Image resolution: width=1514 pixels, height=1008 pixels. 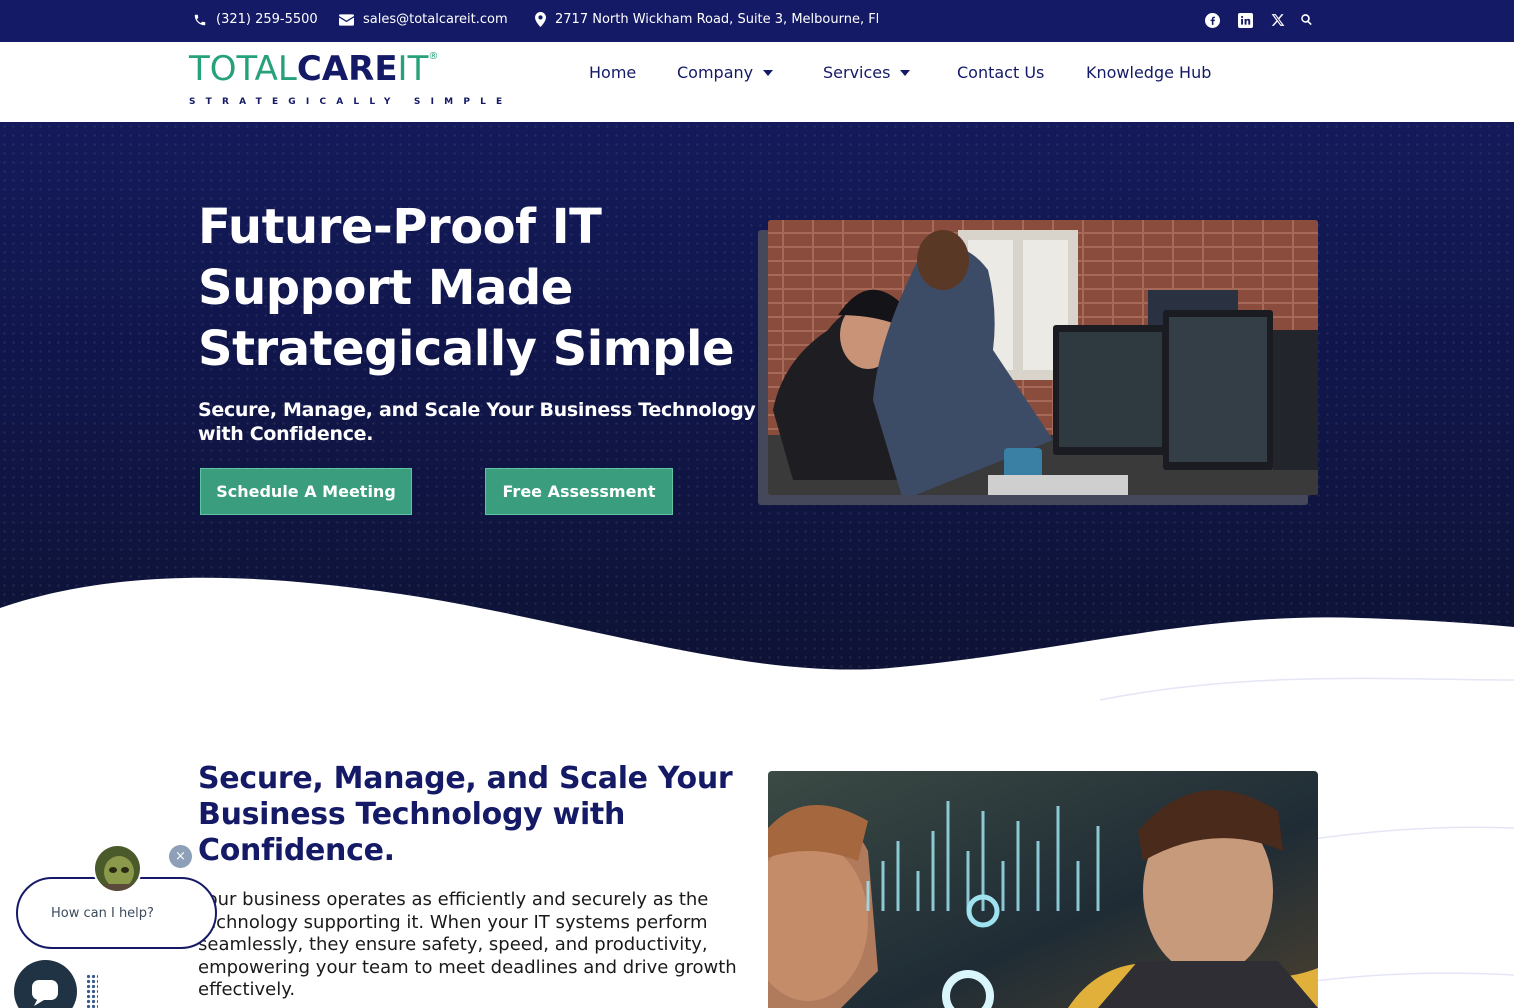 I want to click on facebook-link, so click(x=1212, y=20).